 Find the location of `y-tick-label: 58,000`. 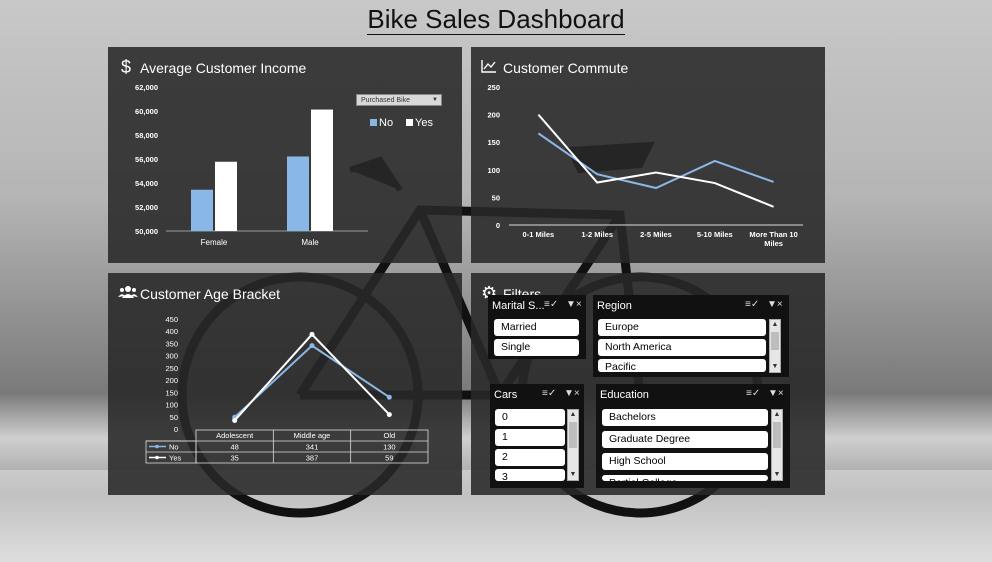

y-tick-label: 58,000 is located at coordinates (146, 135).